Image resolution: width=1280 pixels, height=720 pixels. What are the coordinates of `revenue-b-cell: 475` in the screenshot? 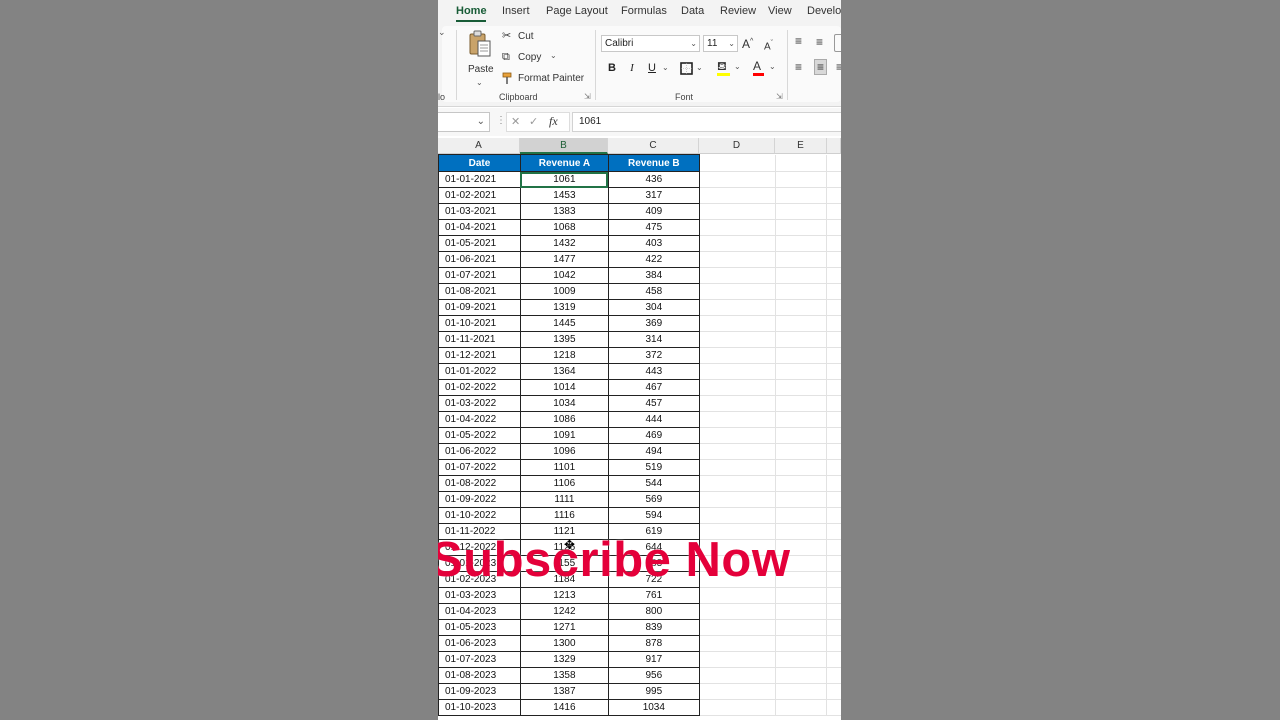 It's located at (653, 227).